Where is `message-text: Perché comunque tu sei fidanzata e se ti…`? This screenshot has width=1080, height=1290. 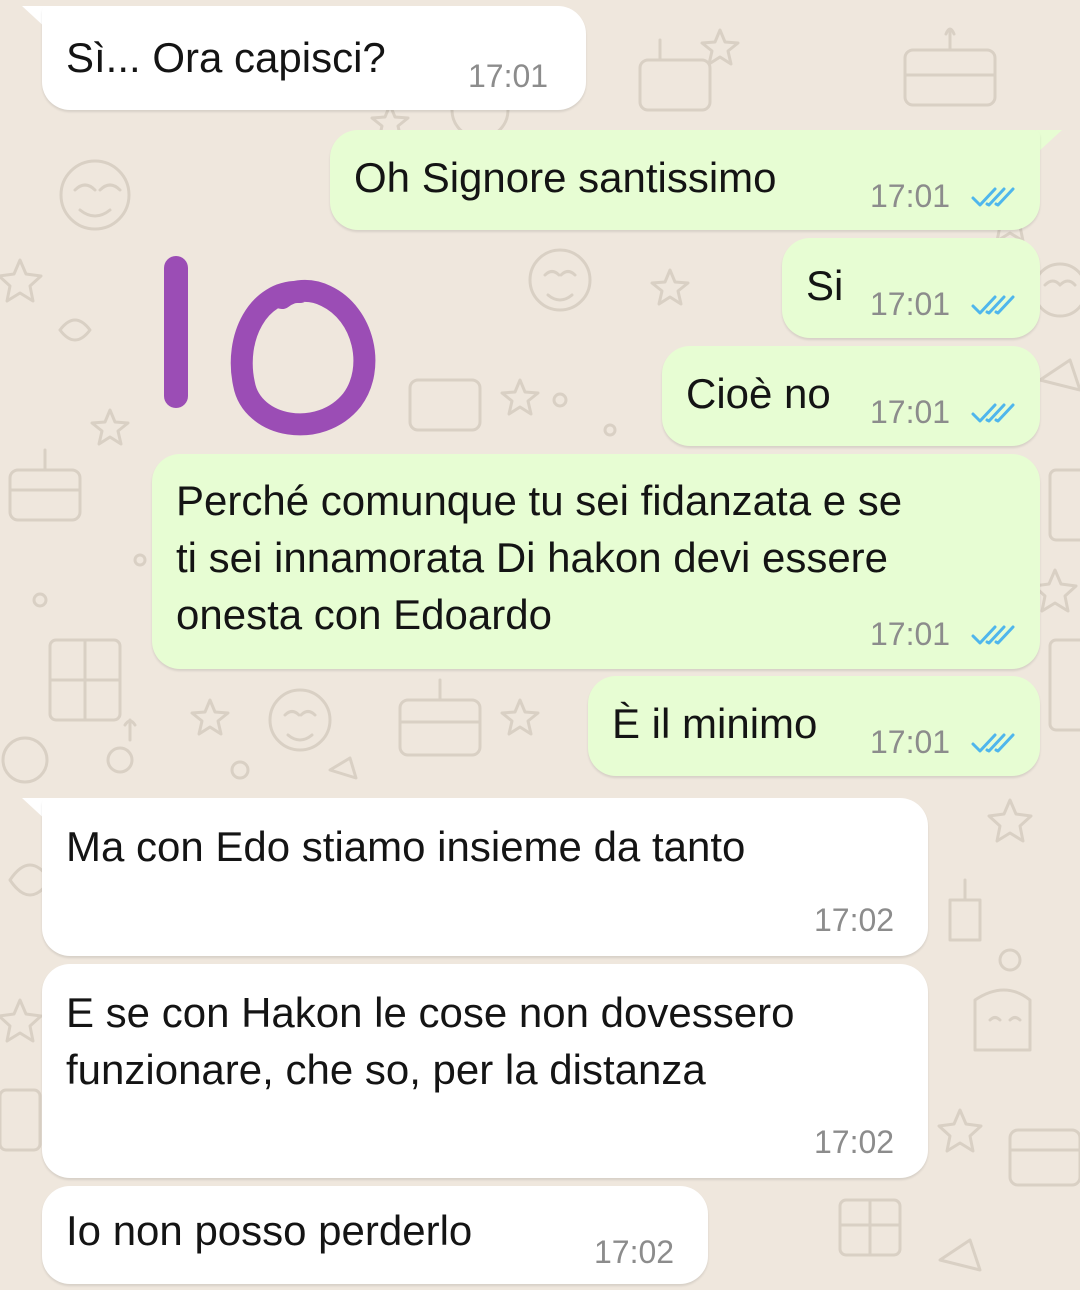 message-text: Perché comunque tu sei fidanzata e se ti… is located at coordinates (539, 557).